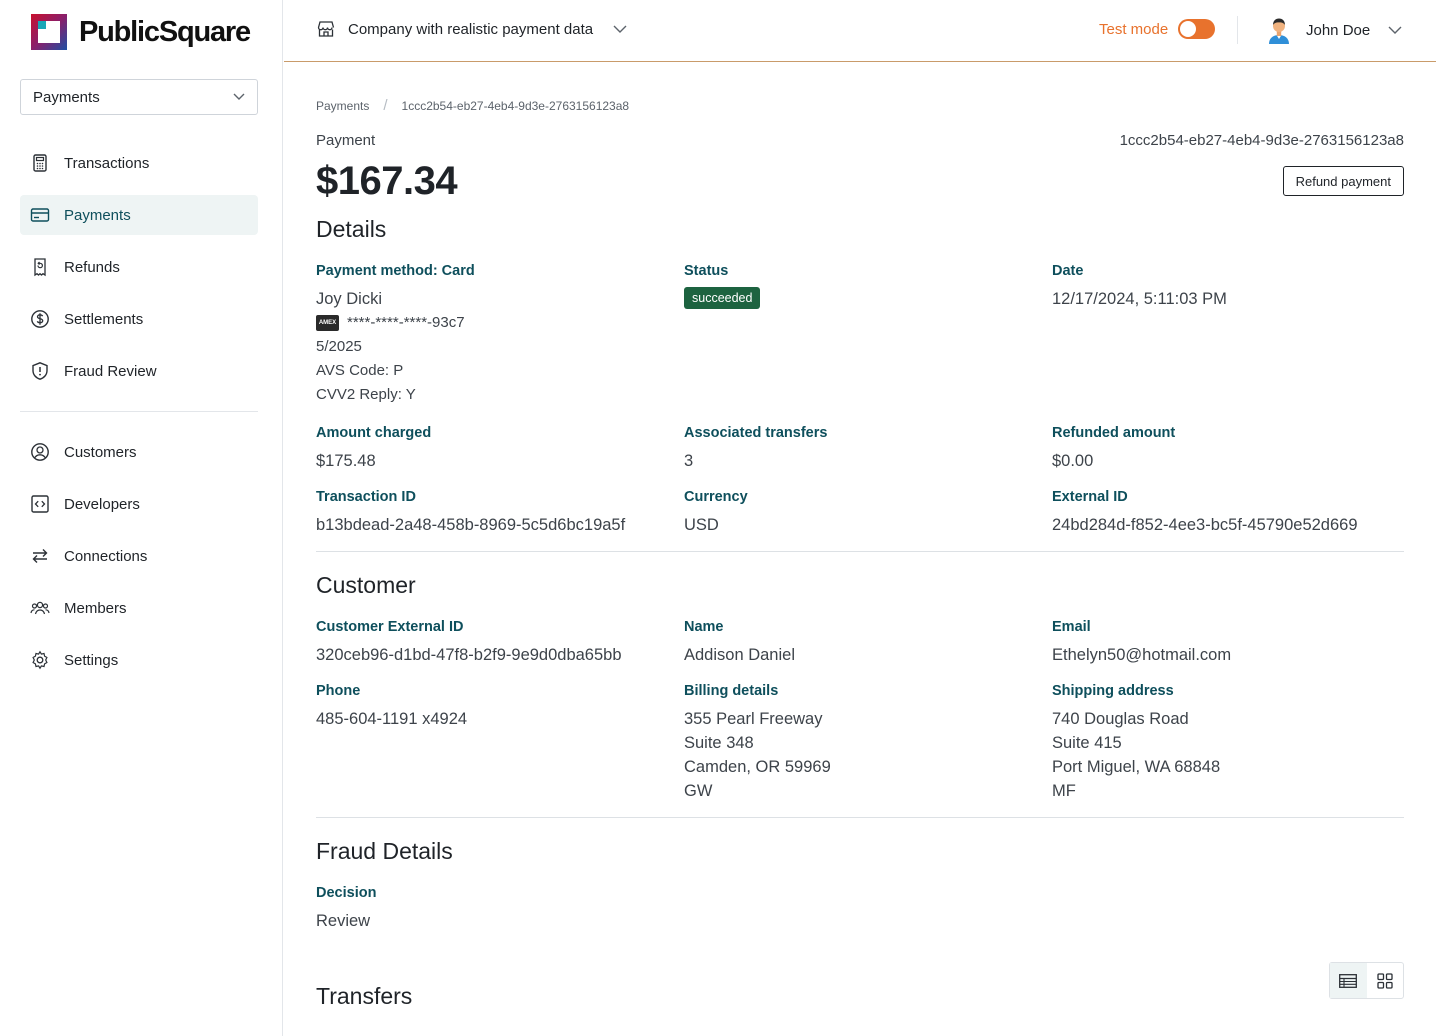 The width and height of the screenshot is (1439, 1036). What do you see at coordinates (496, 909) in the screenshot?
I see `fraud-decision-field: Decision Review` at bounding box center [496, 909].